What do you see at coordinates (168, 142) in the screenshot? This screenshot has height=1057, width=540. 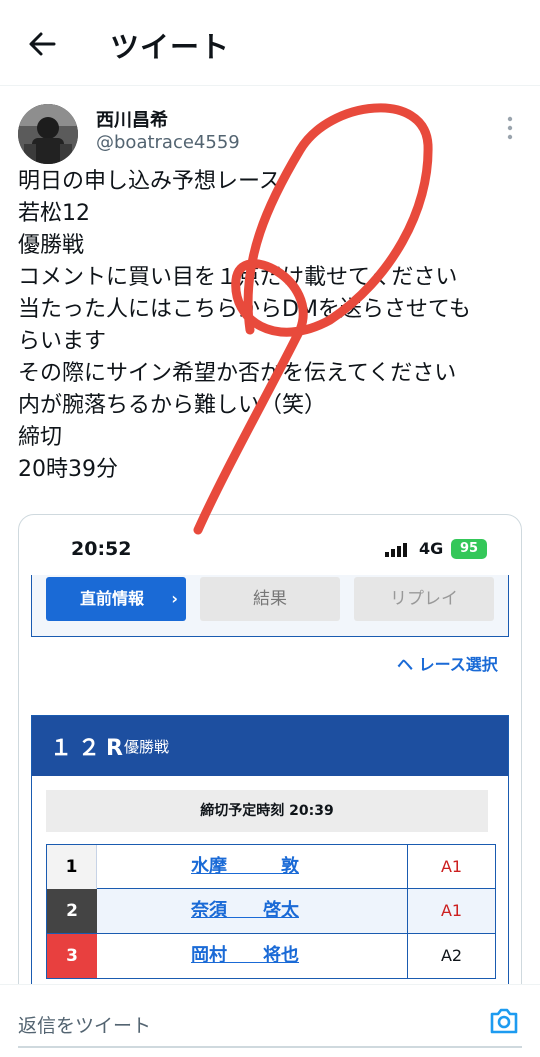 I see `user-handle: @boatrace4559` at bounding box center [168, 142].